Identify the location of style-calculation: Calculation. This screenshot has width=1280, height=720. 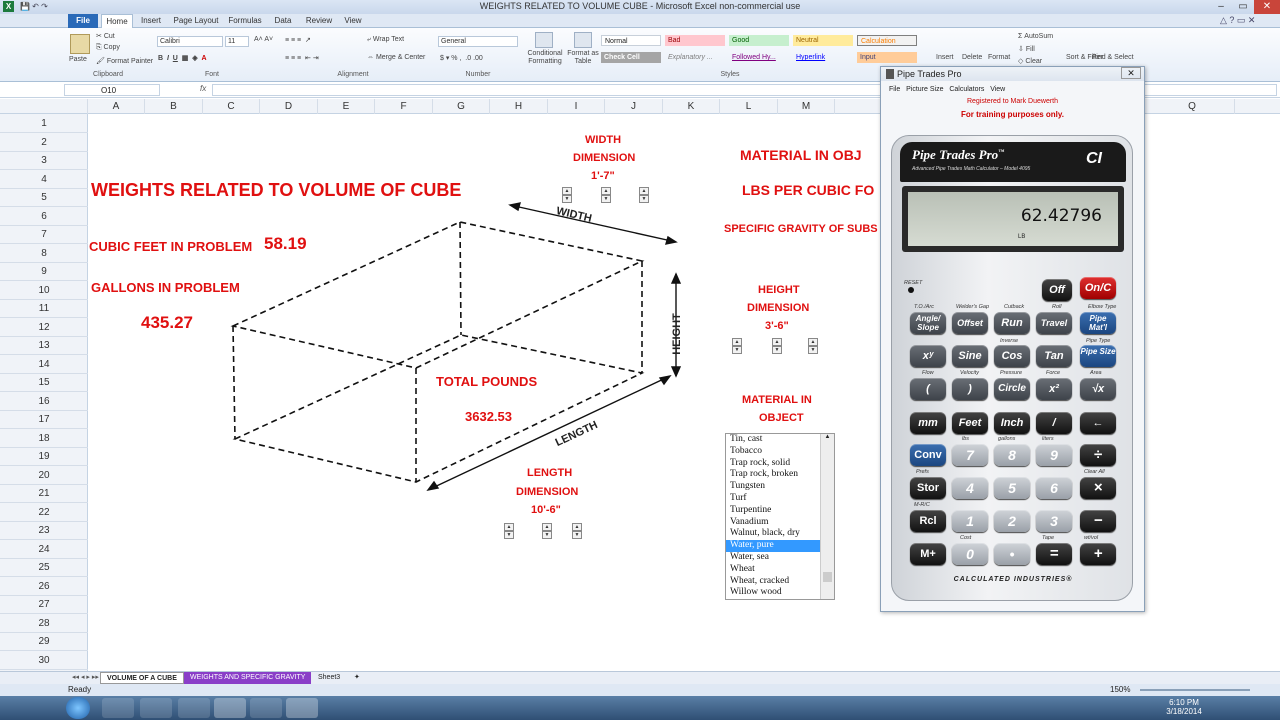
(887, 40).